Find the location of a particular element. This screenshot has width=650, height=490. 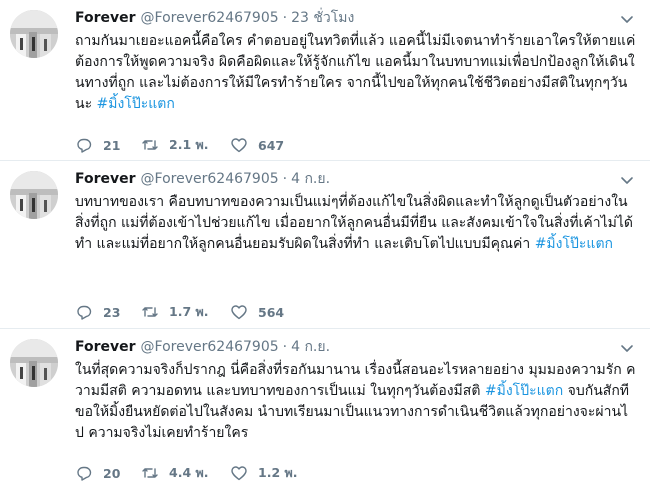

like-button: 564 is located at coordinates (275, 312).